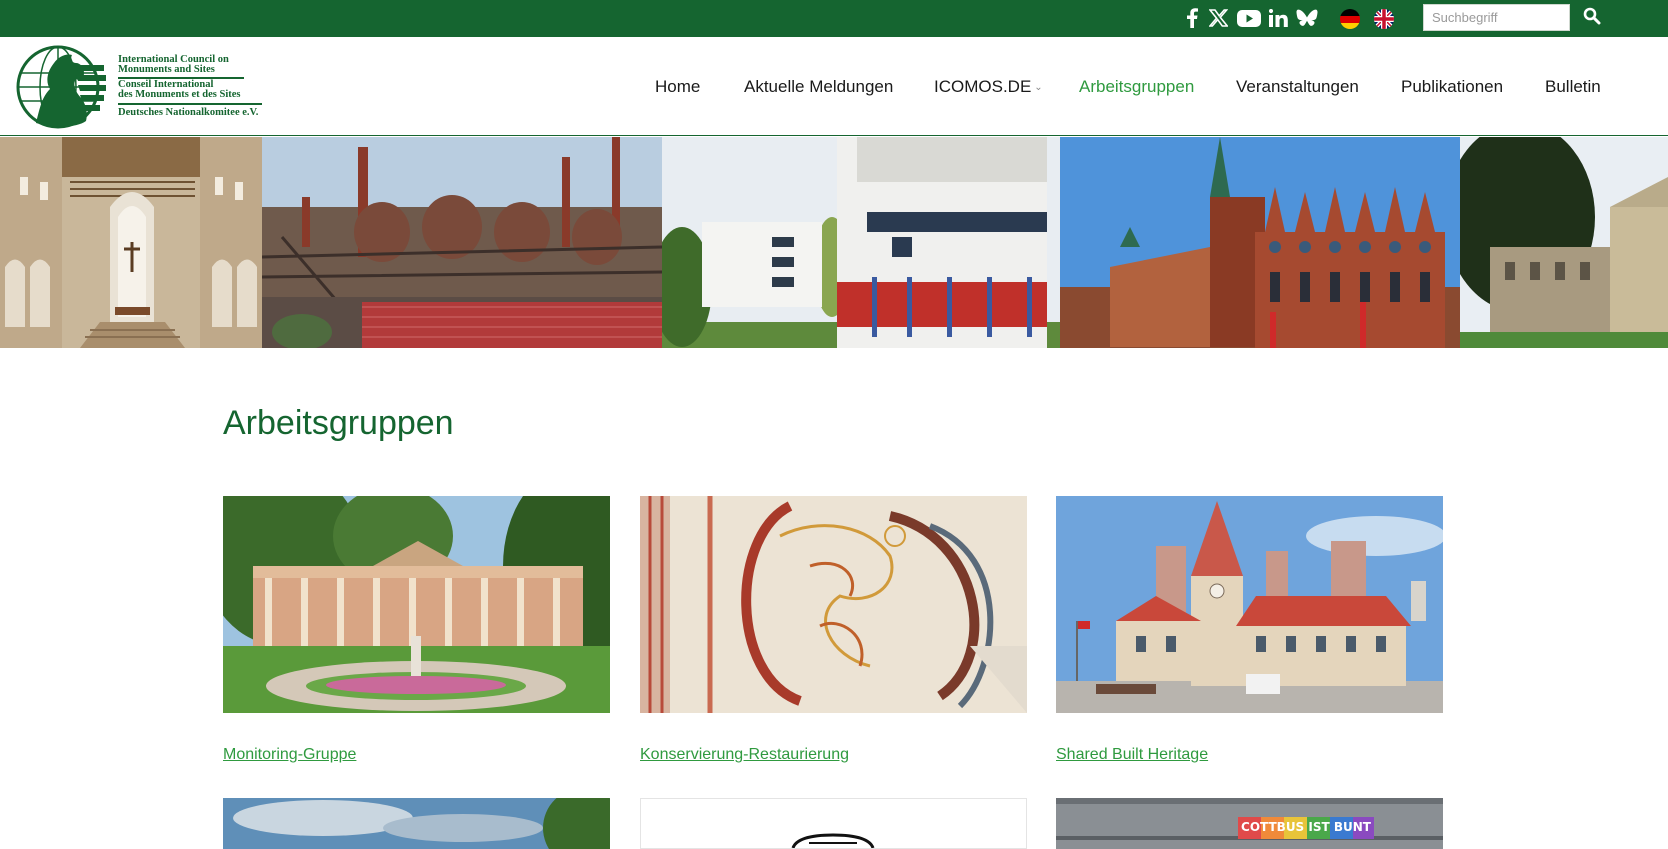  I want to click on youtube-icon, so click(1249, 18).